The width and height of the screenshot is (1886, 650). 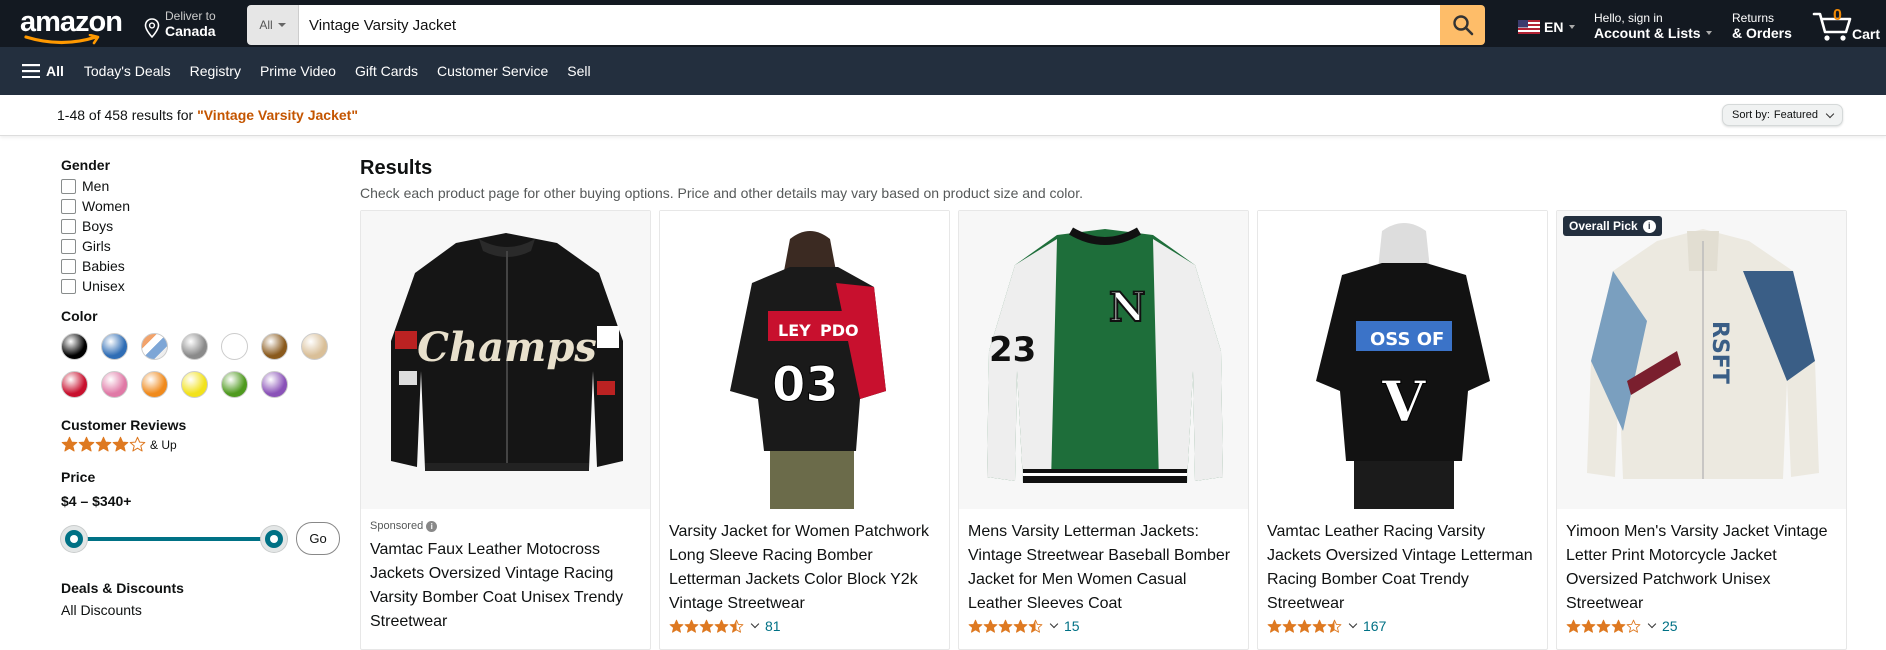 I want to click on search-input, so click(x=869, y=25).